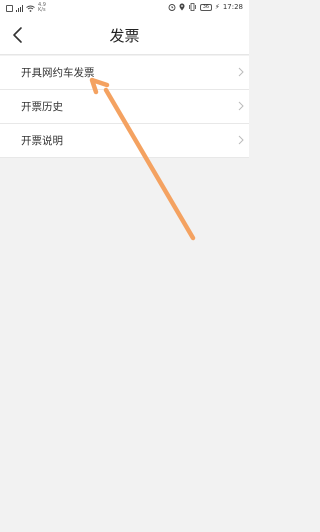 This screenshot has width=320, height=532. Describe the element at coordinates (42, 141) in the screenshot. I see `menu-item-label: 开票说明` at that location.